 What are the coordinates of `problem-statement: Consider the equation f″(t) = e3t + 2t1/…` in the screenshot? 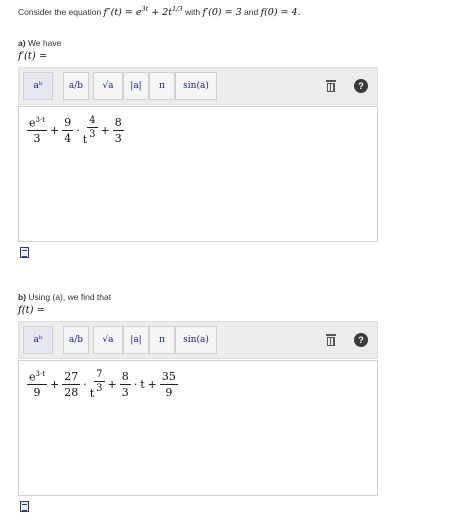 It's located at (243, 11).